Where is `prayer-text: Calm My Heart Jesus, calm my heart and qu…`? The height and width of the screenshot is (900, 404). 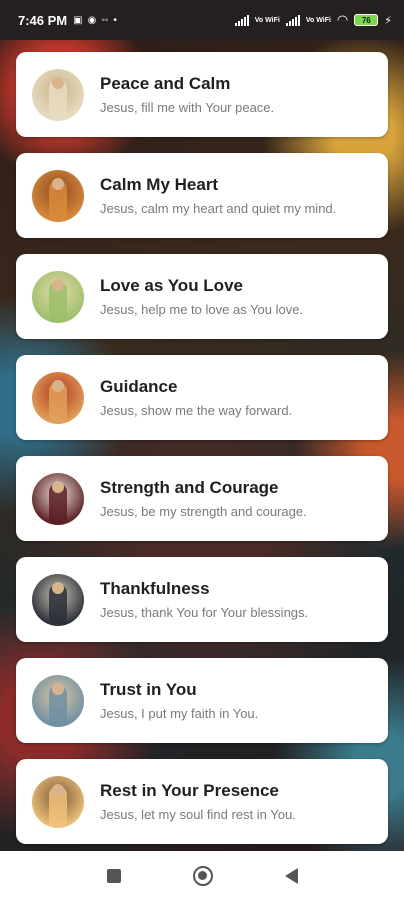 prayer-text: Calm My Heart Jesus, calm my heart and qu… is located at coordinates (218, 195).